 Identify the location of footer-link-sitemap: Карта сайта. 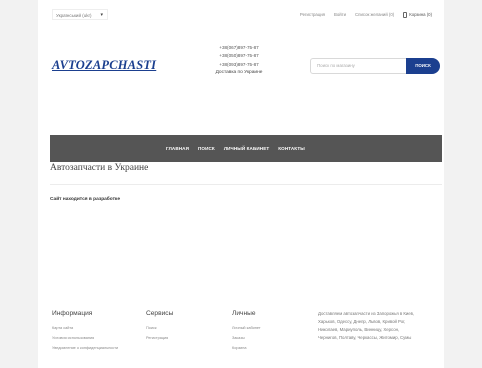
(85, 328).